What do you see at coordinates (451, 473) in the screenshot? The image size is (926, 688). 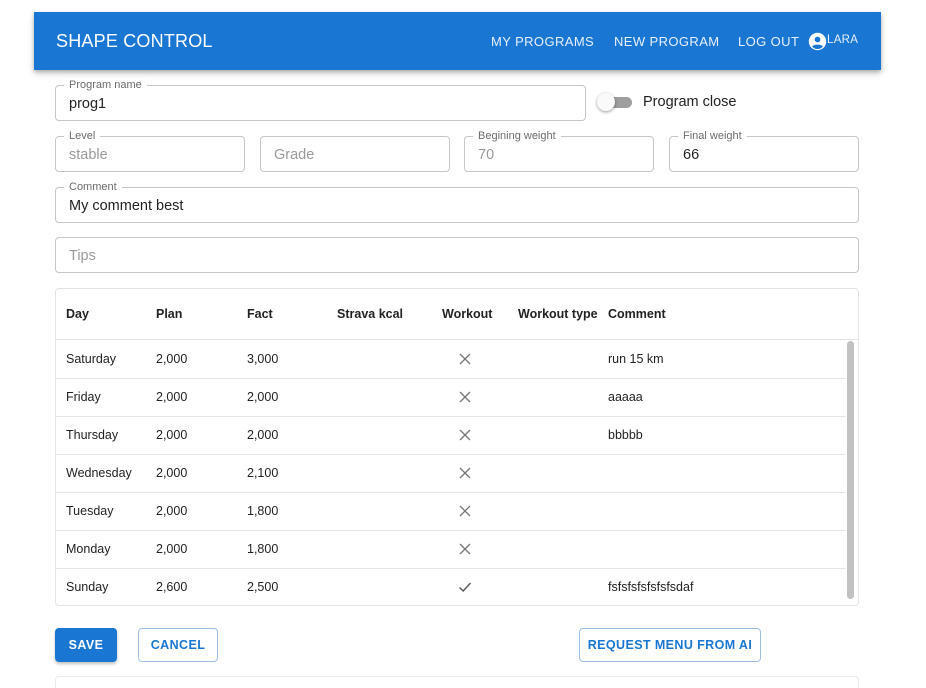 I see `table-row: Wednesday 2,000 2,100` at bounding box center [451, 473].